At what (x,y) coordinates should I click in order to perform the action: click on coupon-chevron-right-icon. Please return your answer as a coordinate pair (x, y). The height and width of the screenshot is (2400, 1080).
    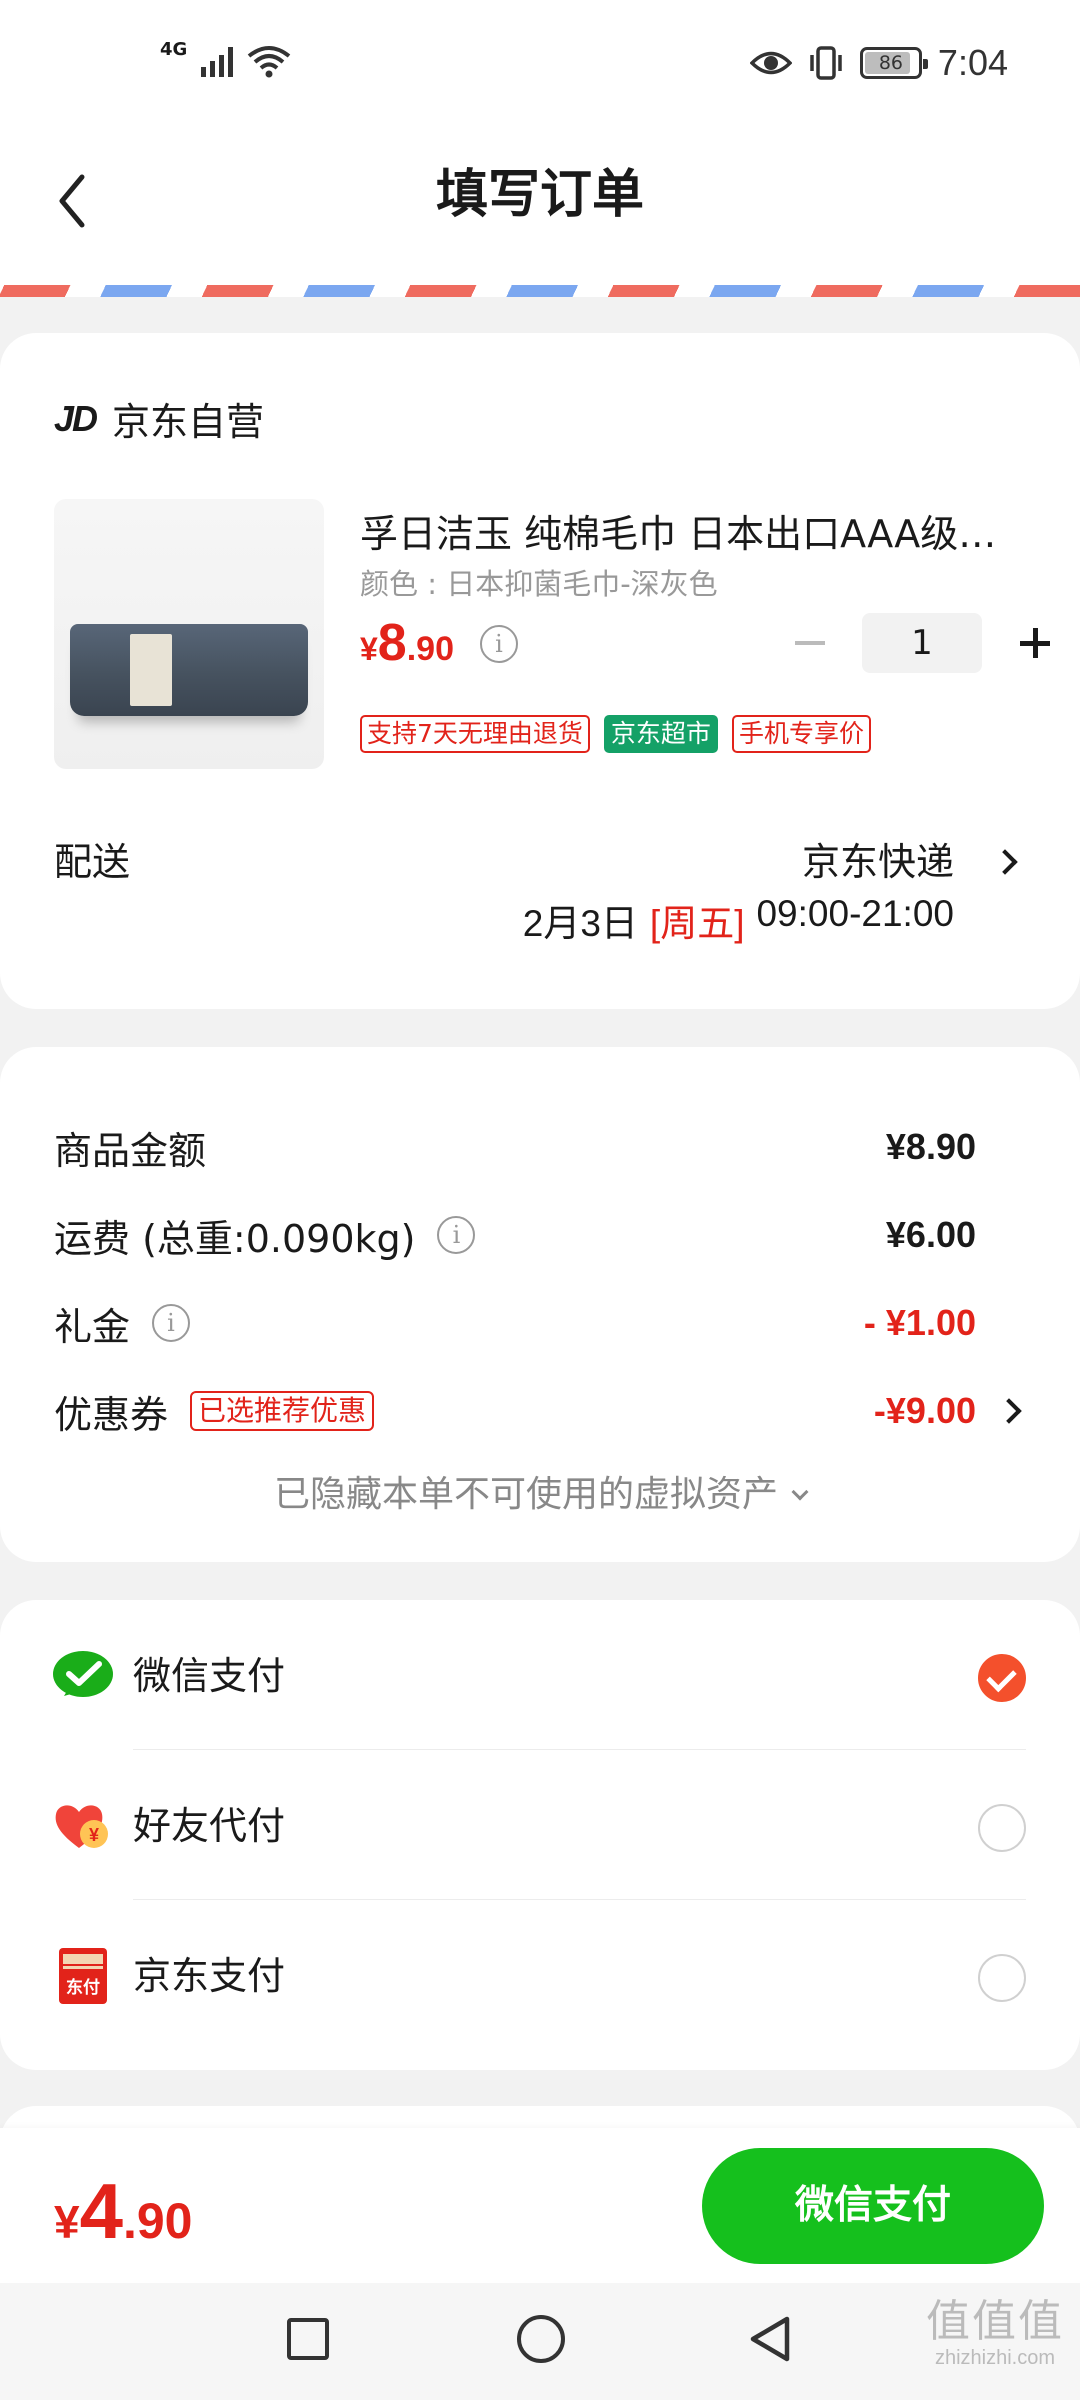
    Looking at the image, I should click on (1009, 1411).